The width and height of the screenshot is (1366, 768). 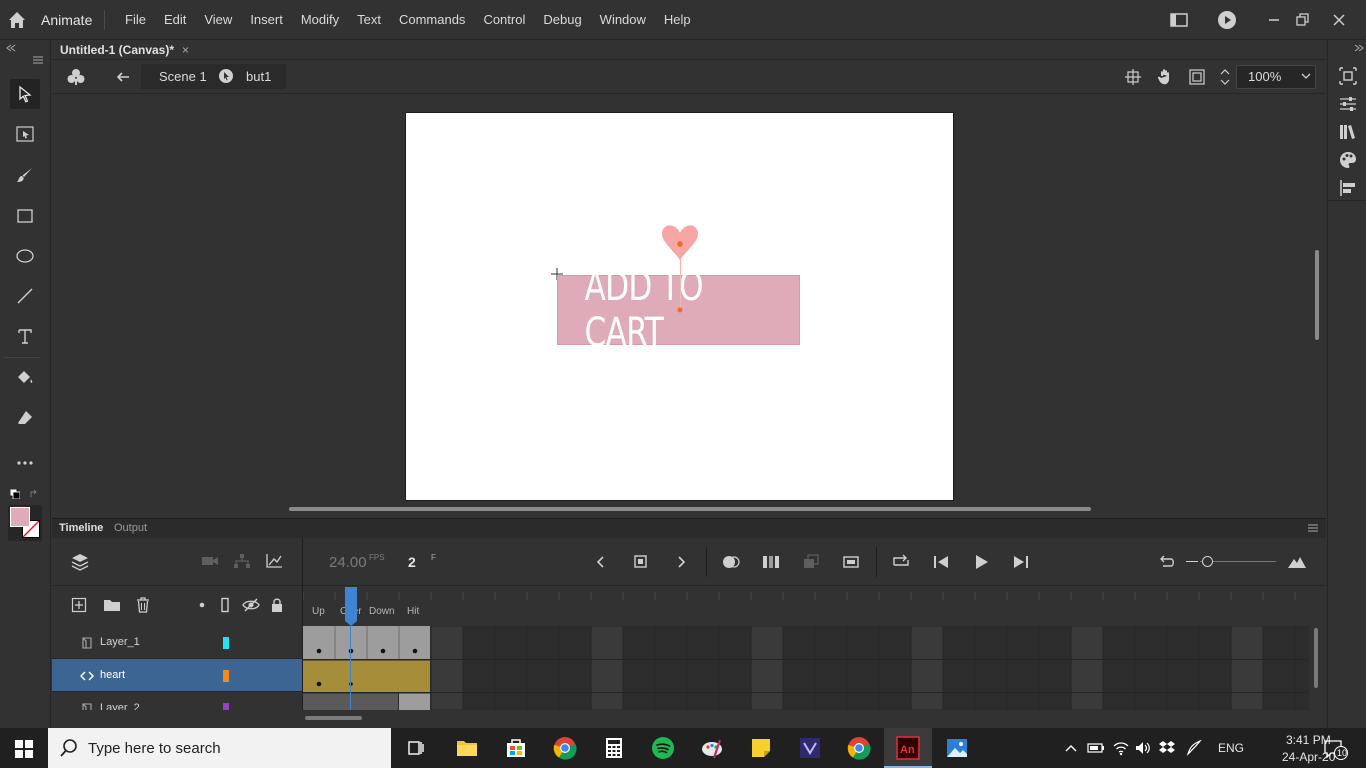 I want to click on playhead, so click(x=351, y=607).